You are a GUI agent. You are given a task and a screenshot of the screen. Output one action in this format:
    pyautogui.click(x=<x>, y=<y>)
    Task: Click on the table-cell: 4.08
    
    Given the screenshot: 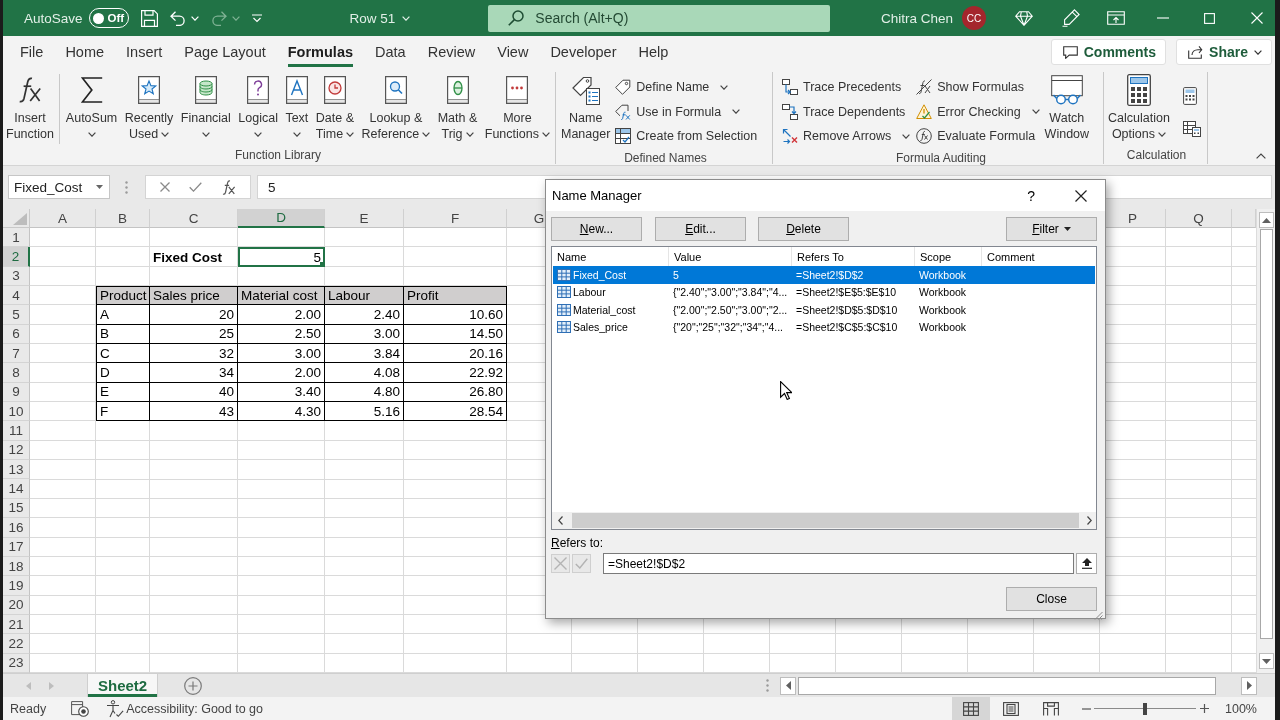 What is the action you would take?
    pyautogui.click(x=364, y=373)
    